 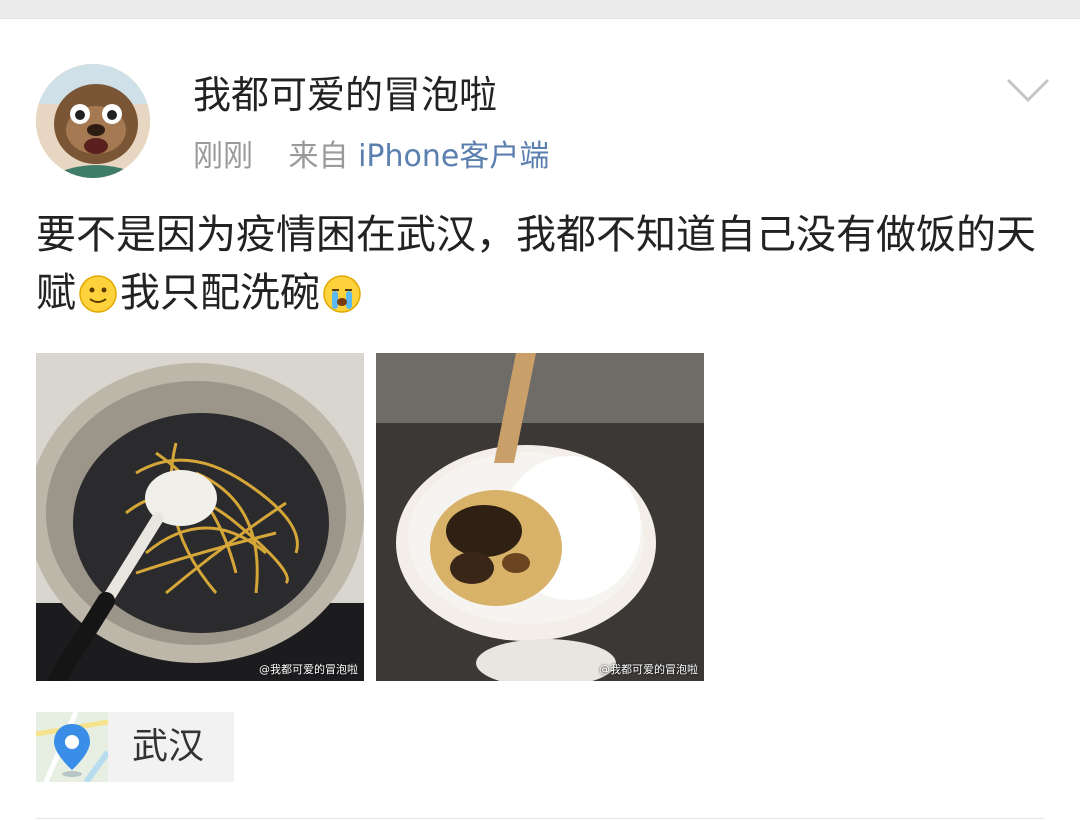 I want to click on chevron-down-icon, so click(x=1028, y=90).